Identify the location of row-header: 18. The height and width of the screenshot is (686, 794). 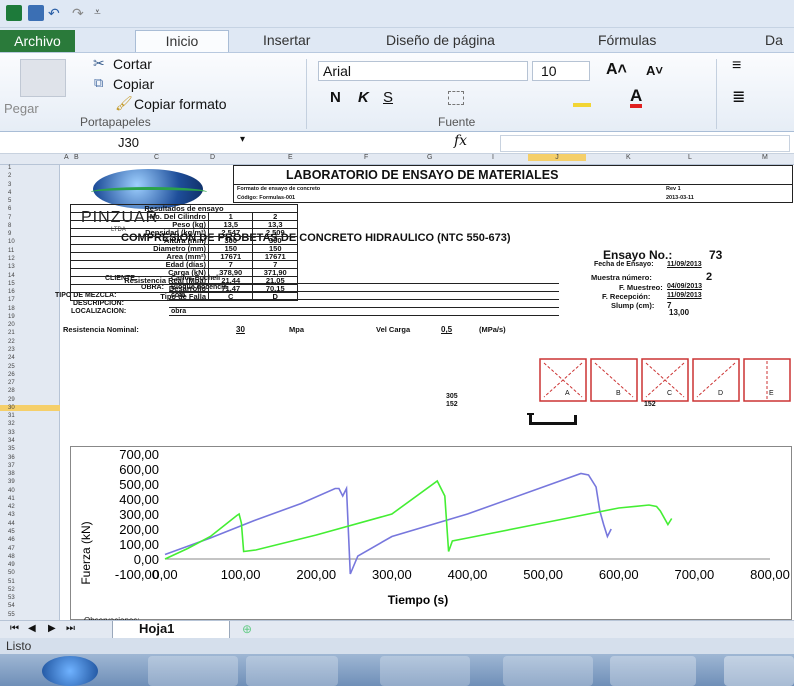
(11, 309).